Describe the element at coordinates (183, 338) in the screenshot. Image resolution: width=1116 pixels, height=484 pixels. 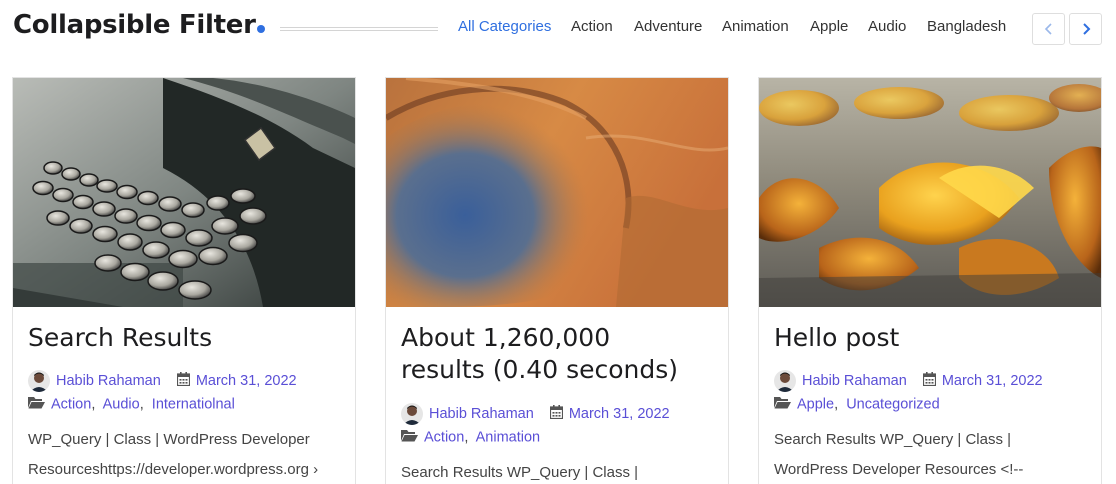
I see `post-title: Search Results` at that location.